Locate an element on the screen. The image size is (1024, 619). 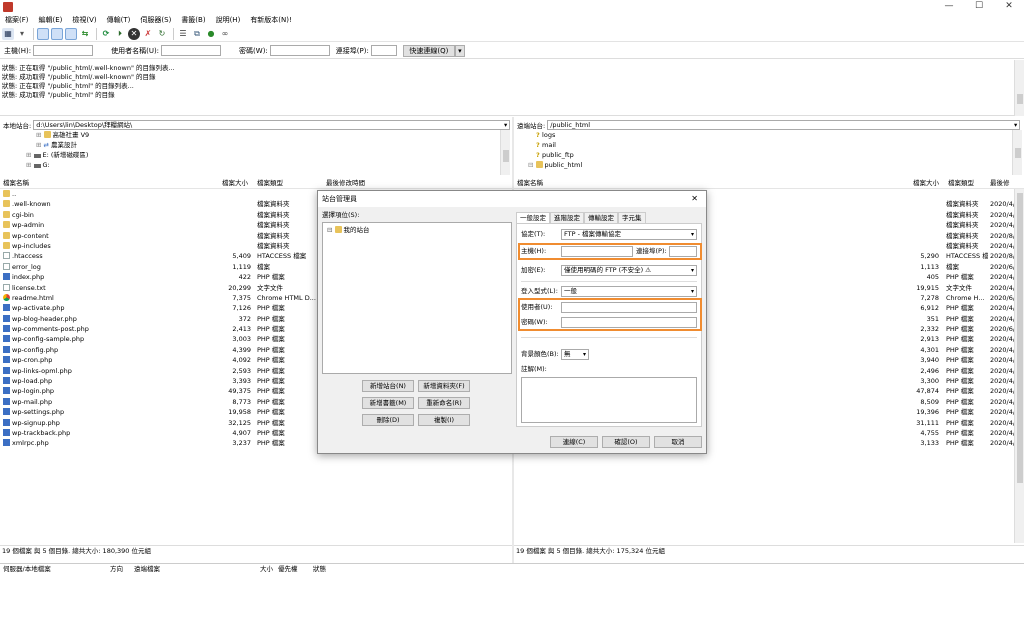
duplicate-button: 複製(I) is located at coordinates (444, 420).